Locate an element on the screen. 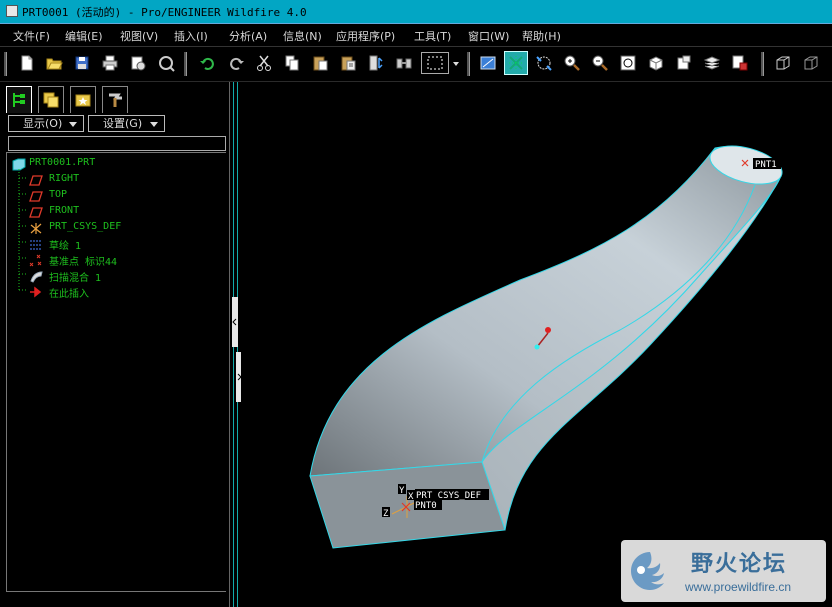  tree-filter-input is located at coordinates (117, 143).